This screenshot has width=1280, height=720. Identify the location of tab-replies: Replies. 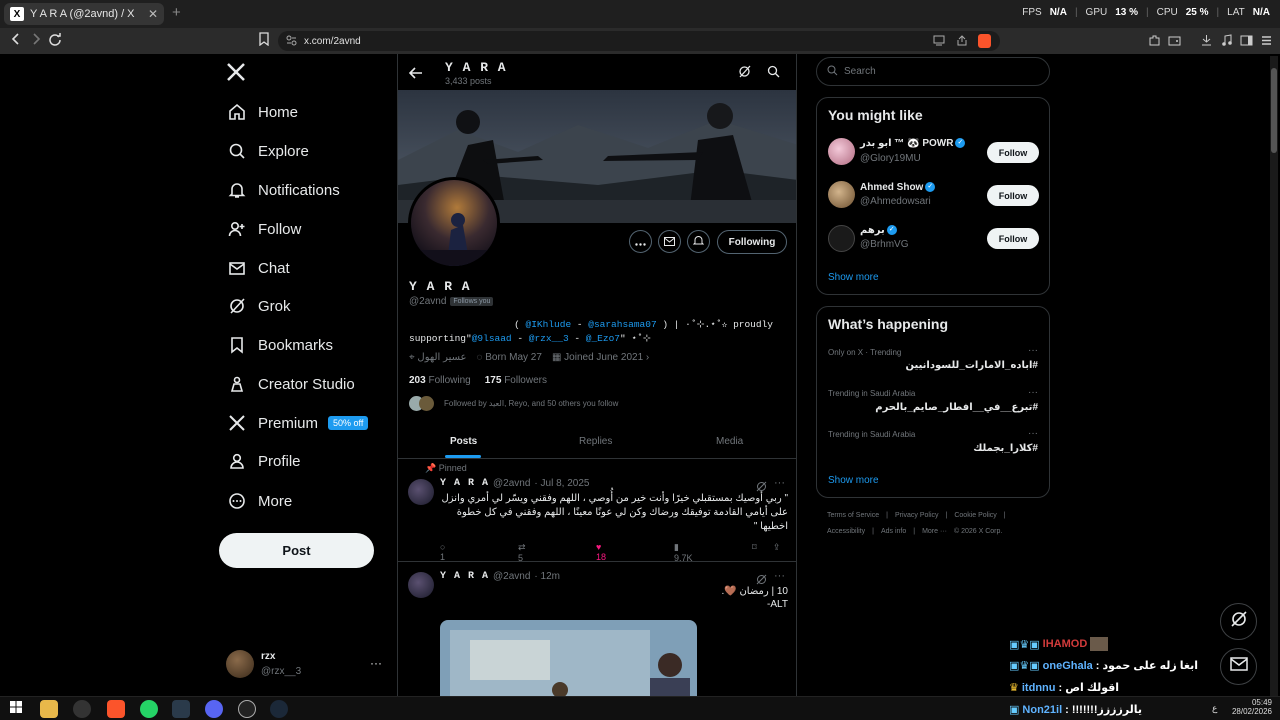
(595, 441).